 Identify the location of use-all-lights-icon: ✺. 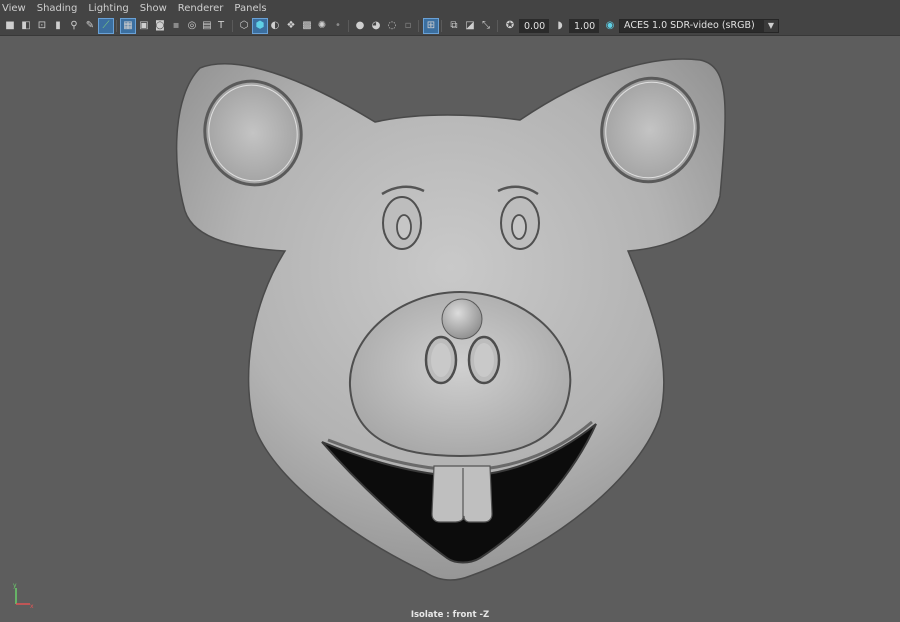
(322, 26).